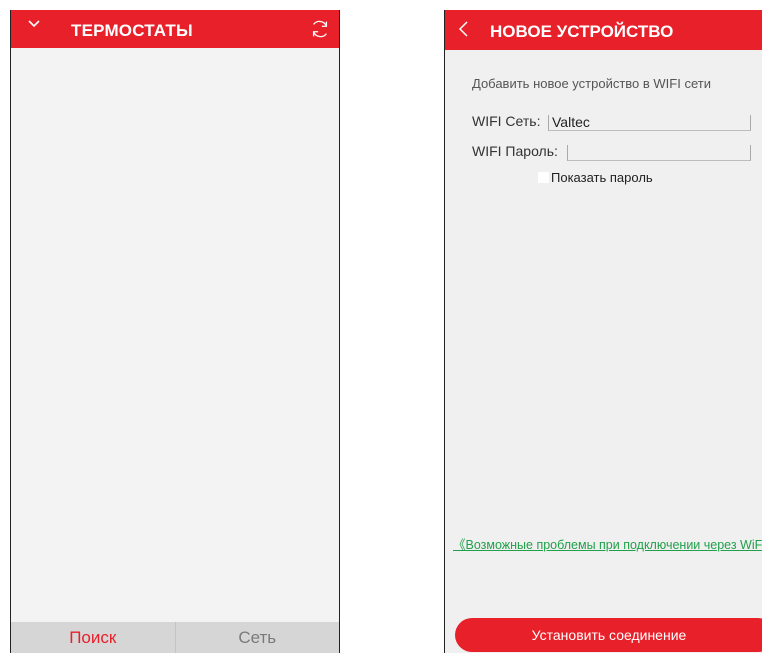 Image resolution: width=762 pixels, height=653 pixels. What do you see at coordinates (608, 635) in the screenshot?
I see `connect-button: Установить соединение` at bounding box center [608, 635].